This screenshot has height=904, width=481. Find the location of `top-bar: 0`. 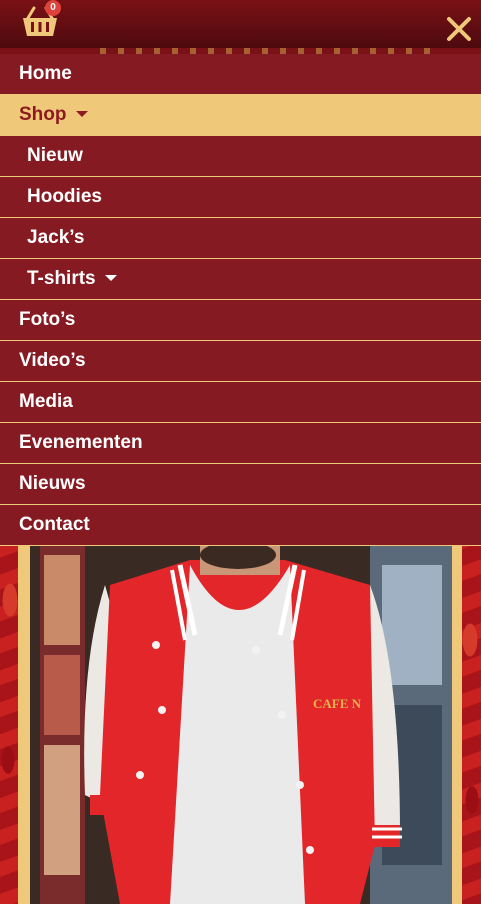

top-bar: 0 is located at coordinates (240, 24).